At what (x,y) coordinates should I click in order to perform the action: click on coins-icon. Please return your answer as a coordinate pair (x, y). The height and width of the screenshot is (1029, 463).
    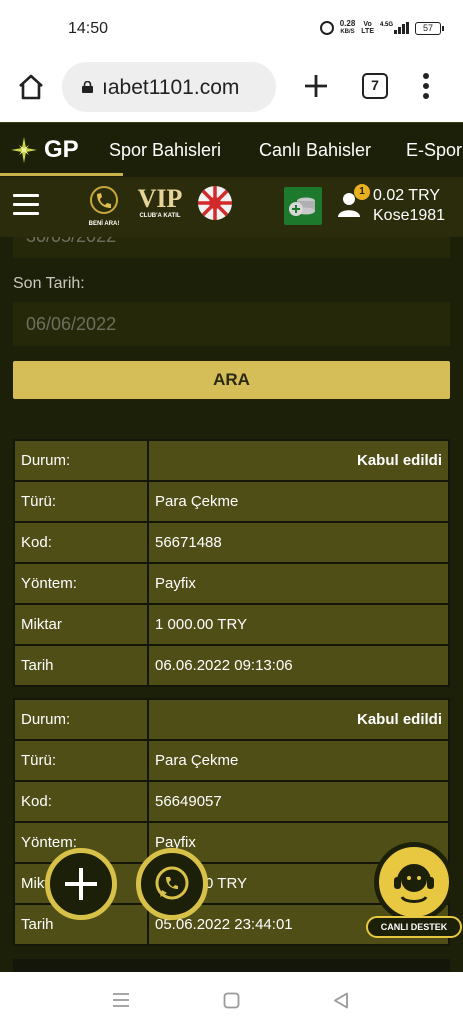
    Looking at the image, I should click on (302, 206).